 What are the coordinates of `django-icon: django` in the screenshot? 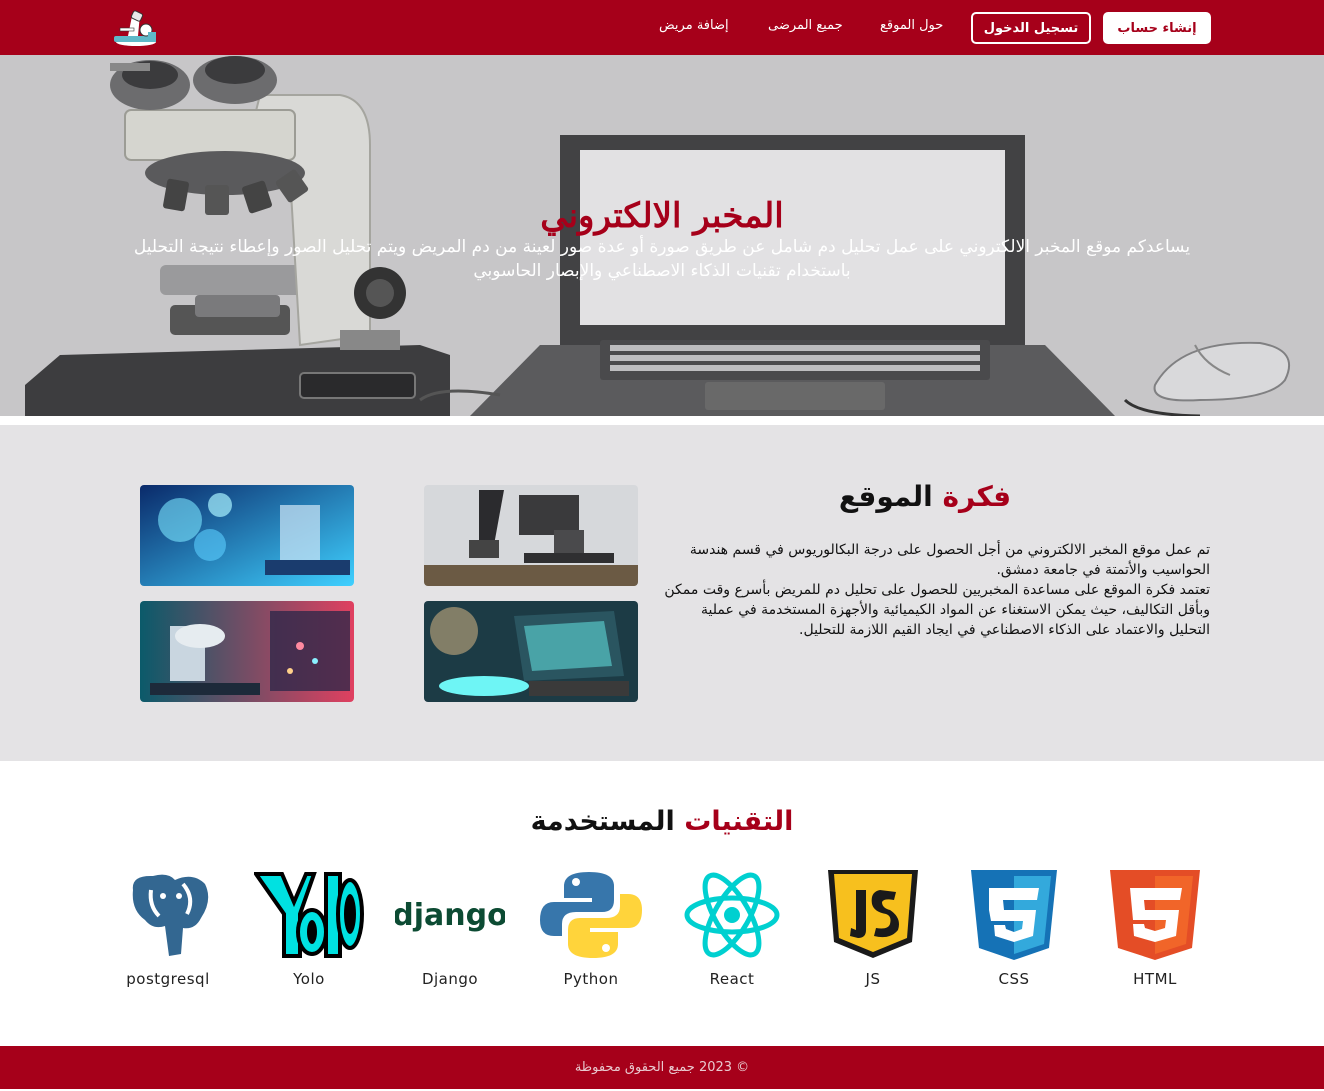 It's located at (450, 915).